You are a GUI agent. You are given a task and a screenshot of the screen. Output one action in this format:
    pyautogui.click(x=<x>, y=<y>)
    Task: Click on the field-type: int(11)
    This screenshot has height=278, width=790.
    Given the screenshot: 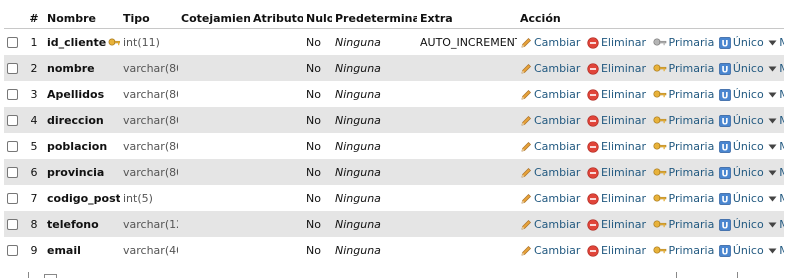 What is the action you would take?
    pyautogui.click(x=149, y=41)
    